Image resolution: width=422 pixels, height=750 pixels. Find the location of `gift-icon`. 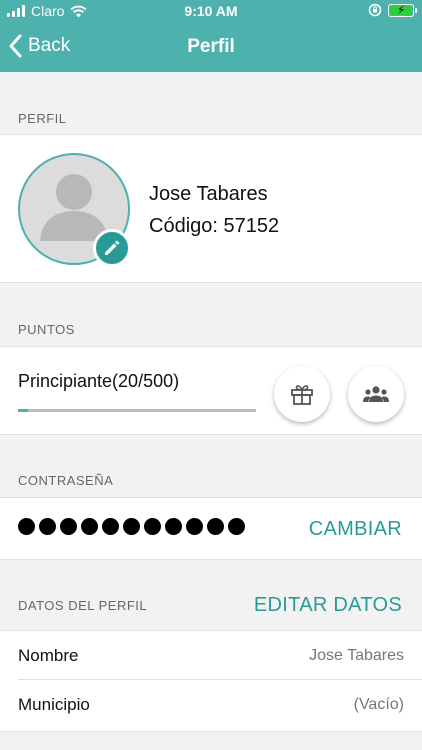

gift-icon is located at coordinates (302, 395).